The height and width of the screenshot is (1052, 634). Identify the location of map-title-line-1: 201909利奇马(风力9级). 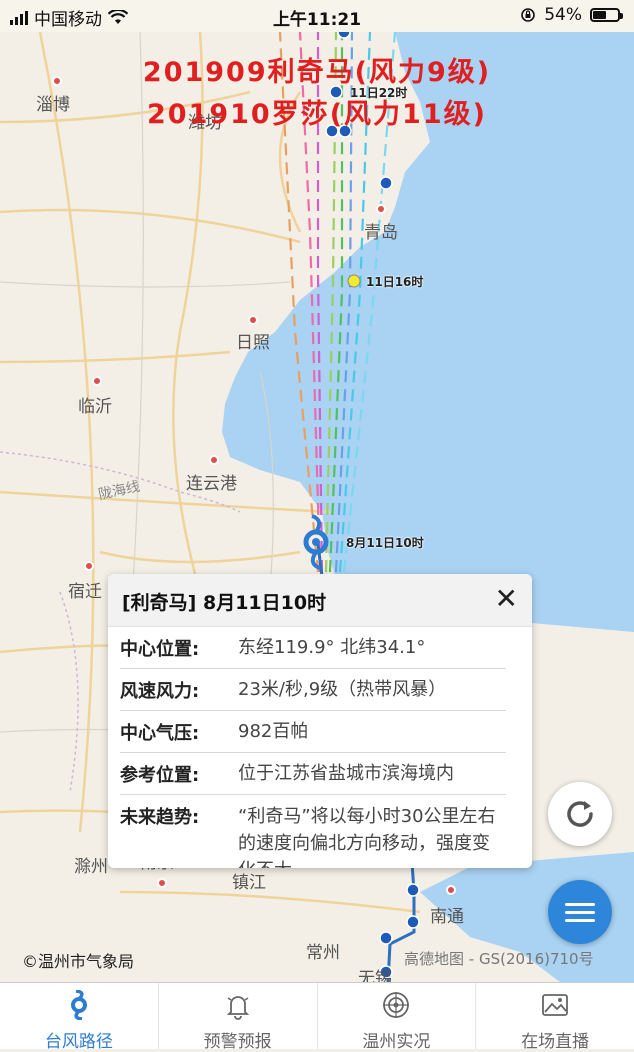
(317, 72).